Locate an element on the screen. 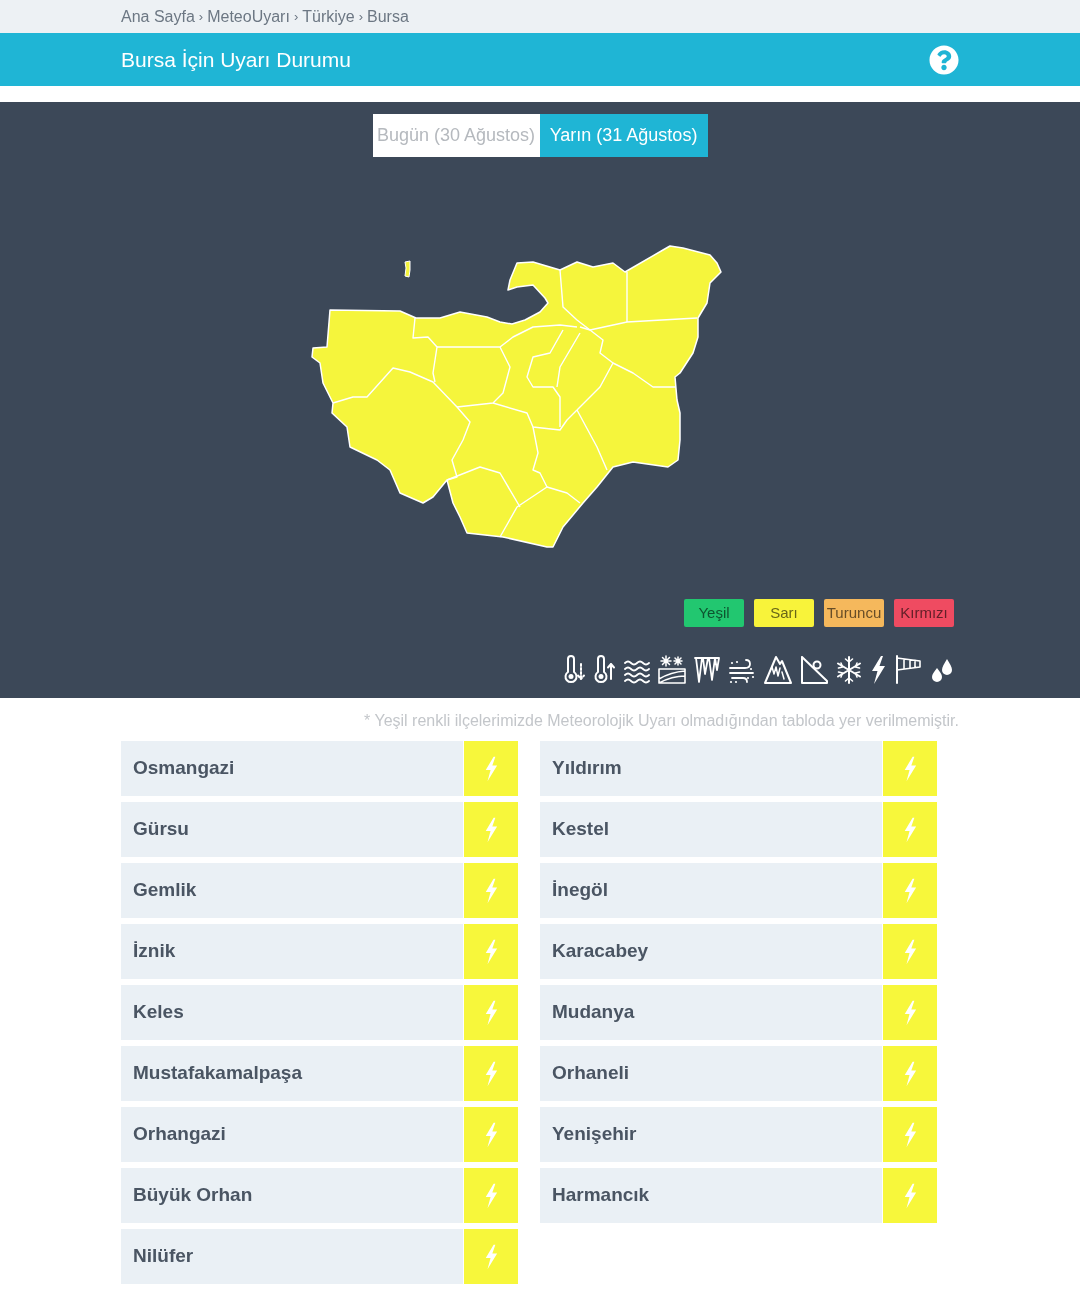 This screenshot has height=1294, width=1080. snowy-field-icon is located at coordinates (672, 669).